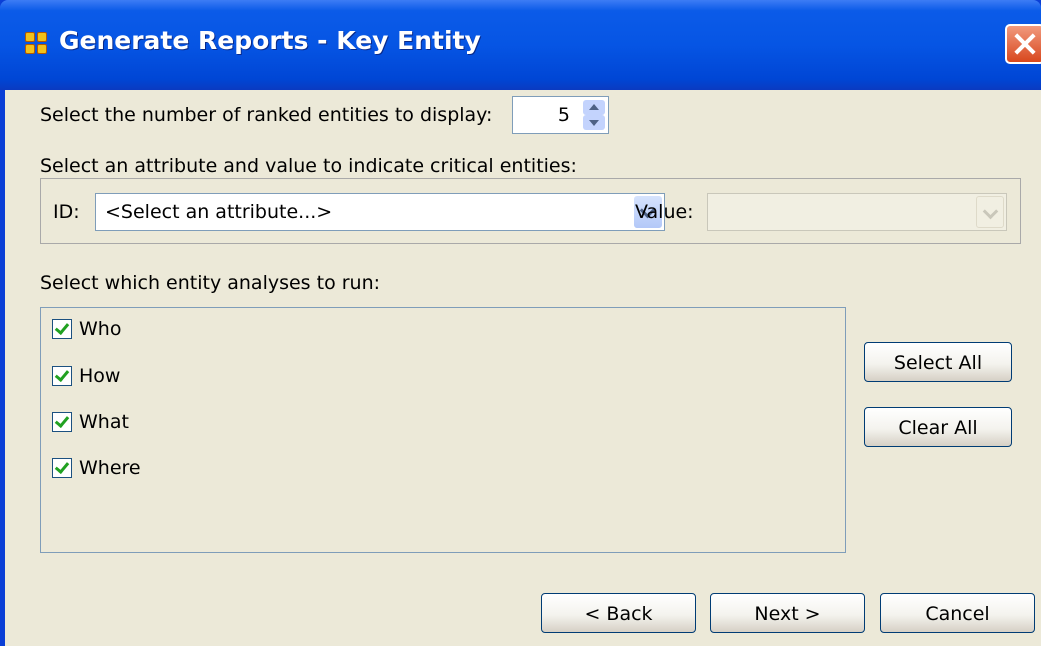 The height and width of the screenshot is (646, 1041). What do you see at coordinates (594, 107) in the screenshot?
I see `spinner-up-icon` at bounding box center [594, 107].